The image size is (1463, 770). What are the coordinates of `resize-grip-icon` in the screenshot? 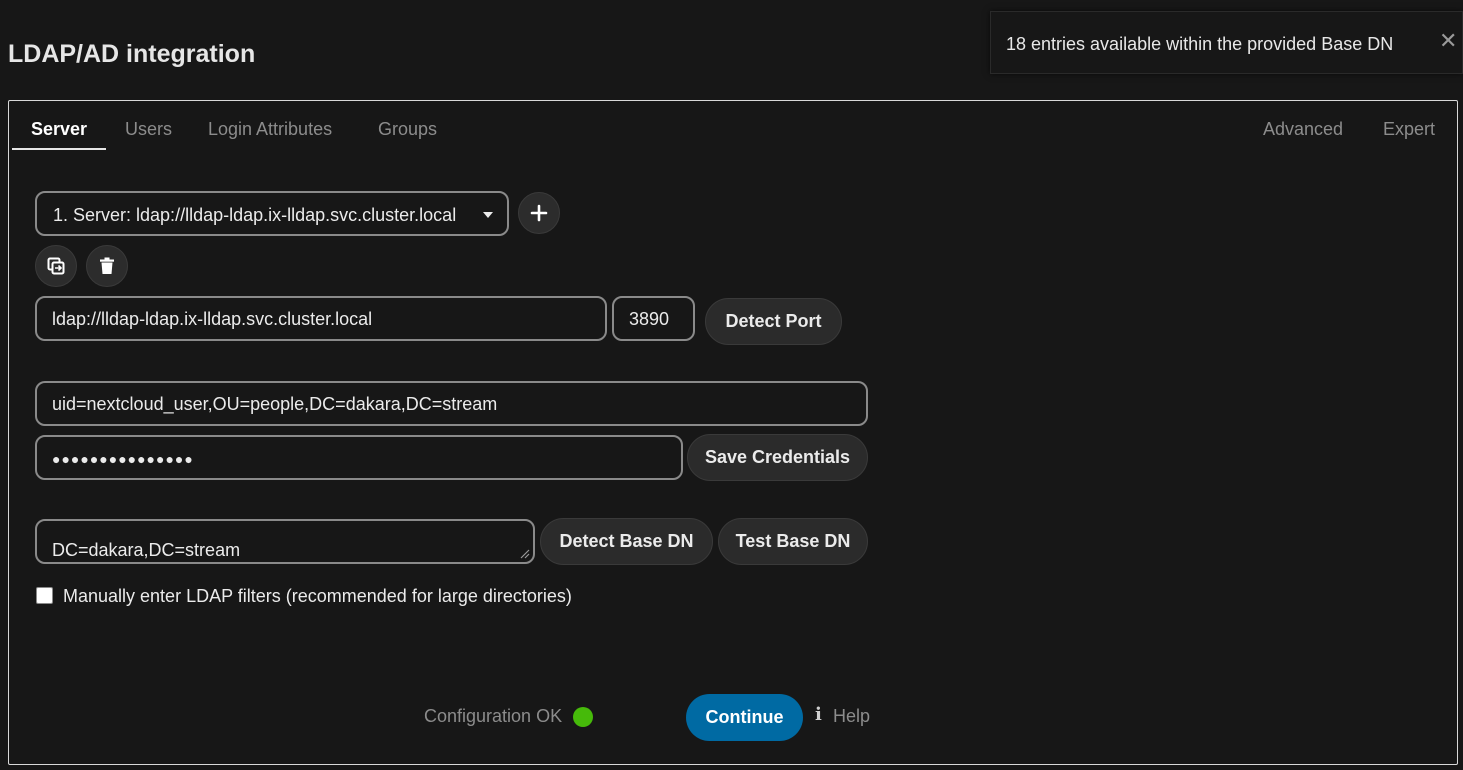 It's located at (525, 554).